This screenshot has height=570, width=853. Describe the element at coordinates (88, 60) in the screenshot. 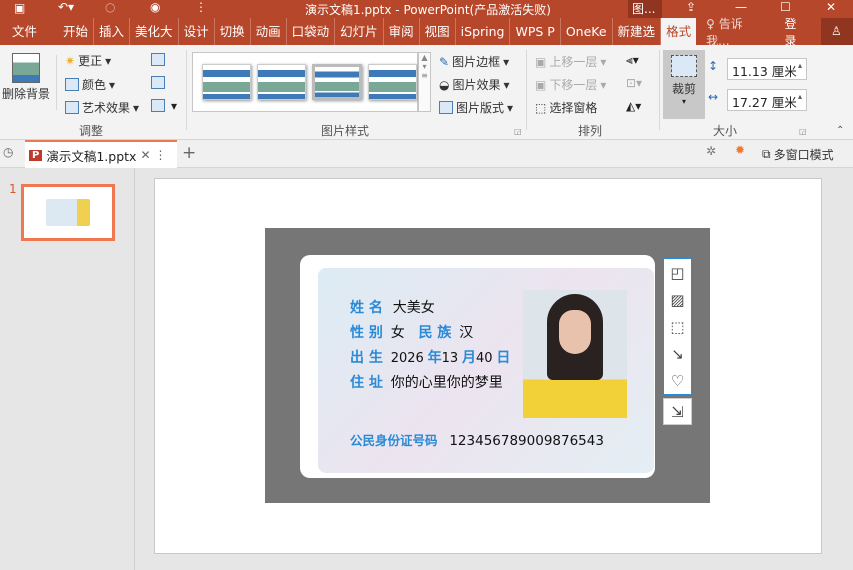

I see `corrections-button: ✷ 更正 ▾` at that location.